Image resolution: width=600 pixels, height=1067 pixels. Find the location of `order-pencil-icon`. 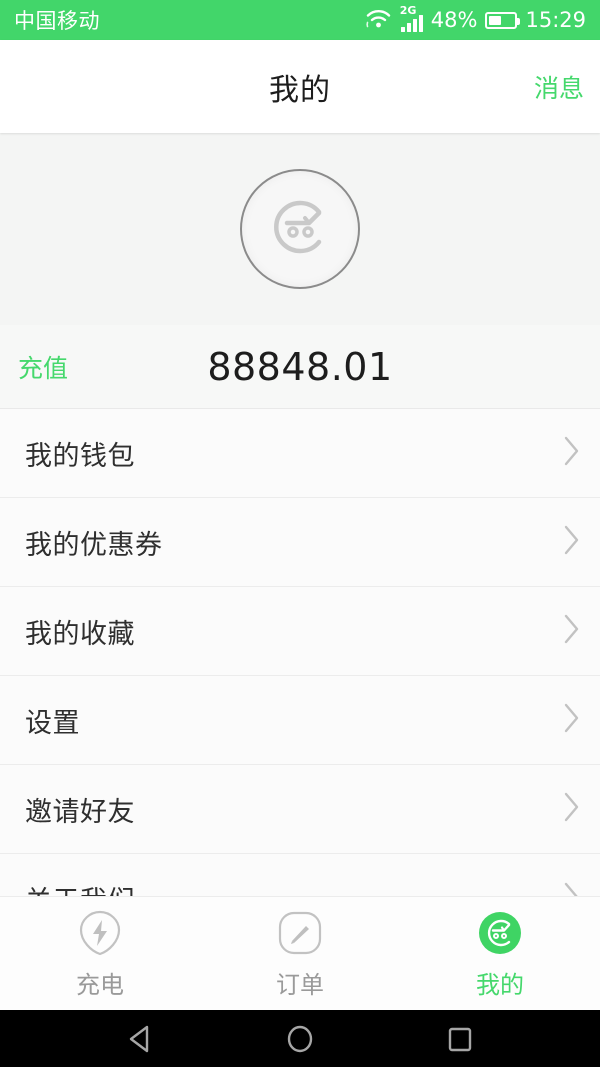

order-pencil-icon is located at coordinates (300, 933).